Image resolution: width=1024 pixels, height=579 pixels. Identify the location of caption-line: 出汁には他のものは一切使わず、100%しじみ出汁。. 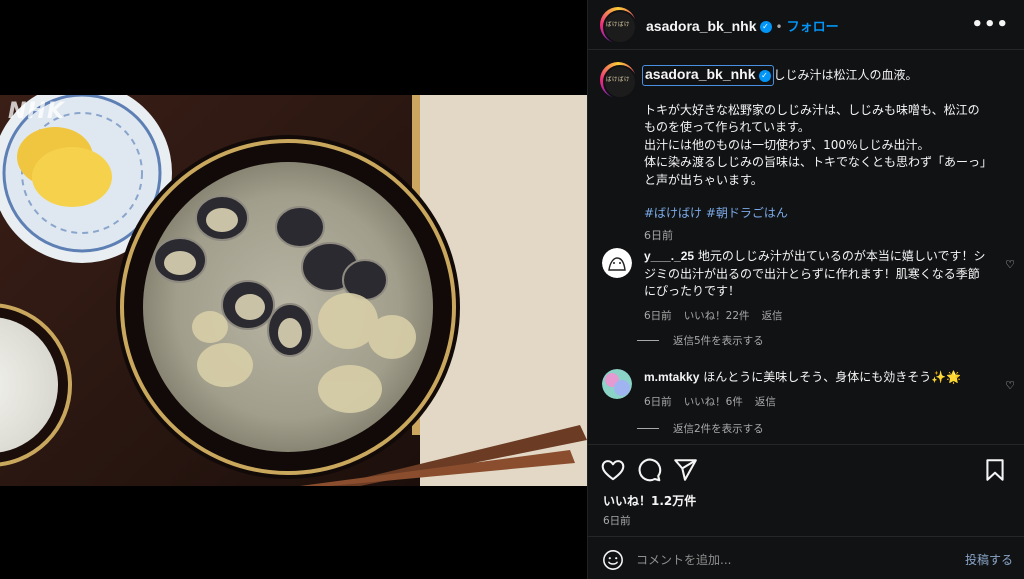
(787, 144).